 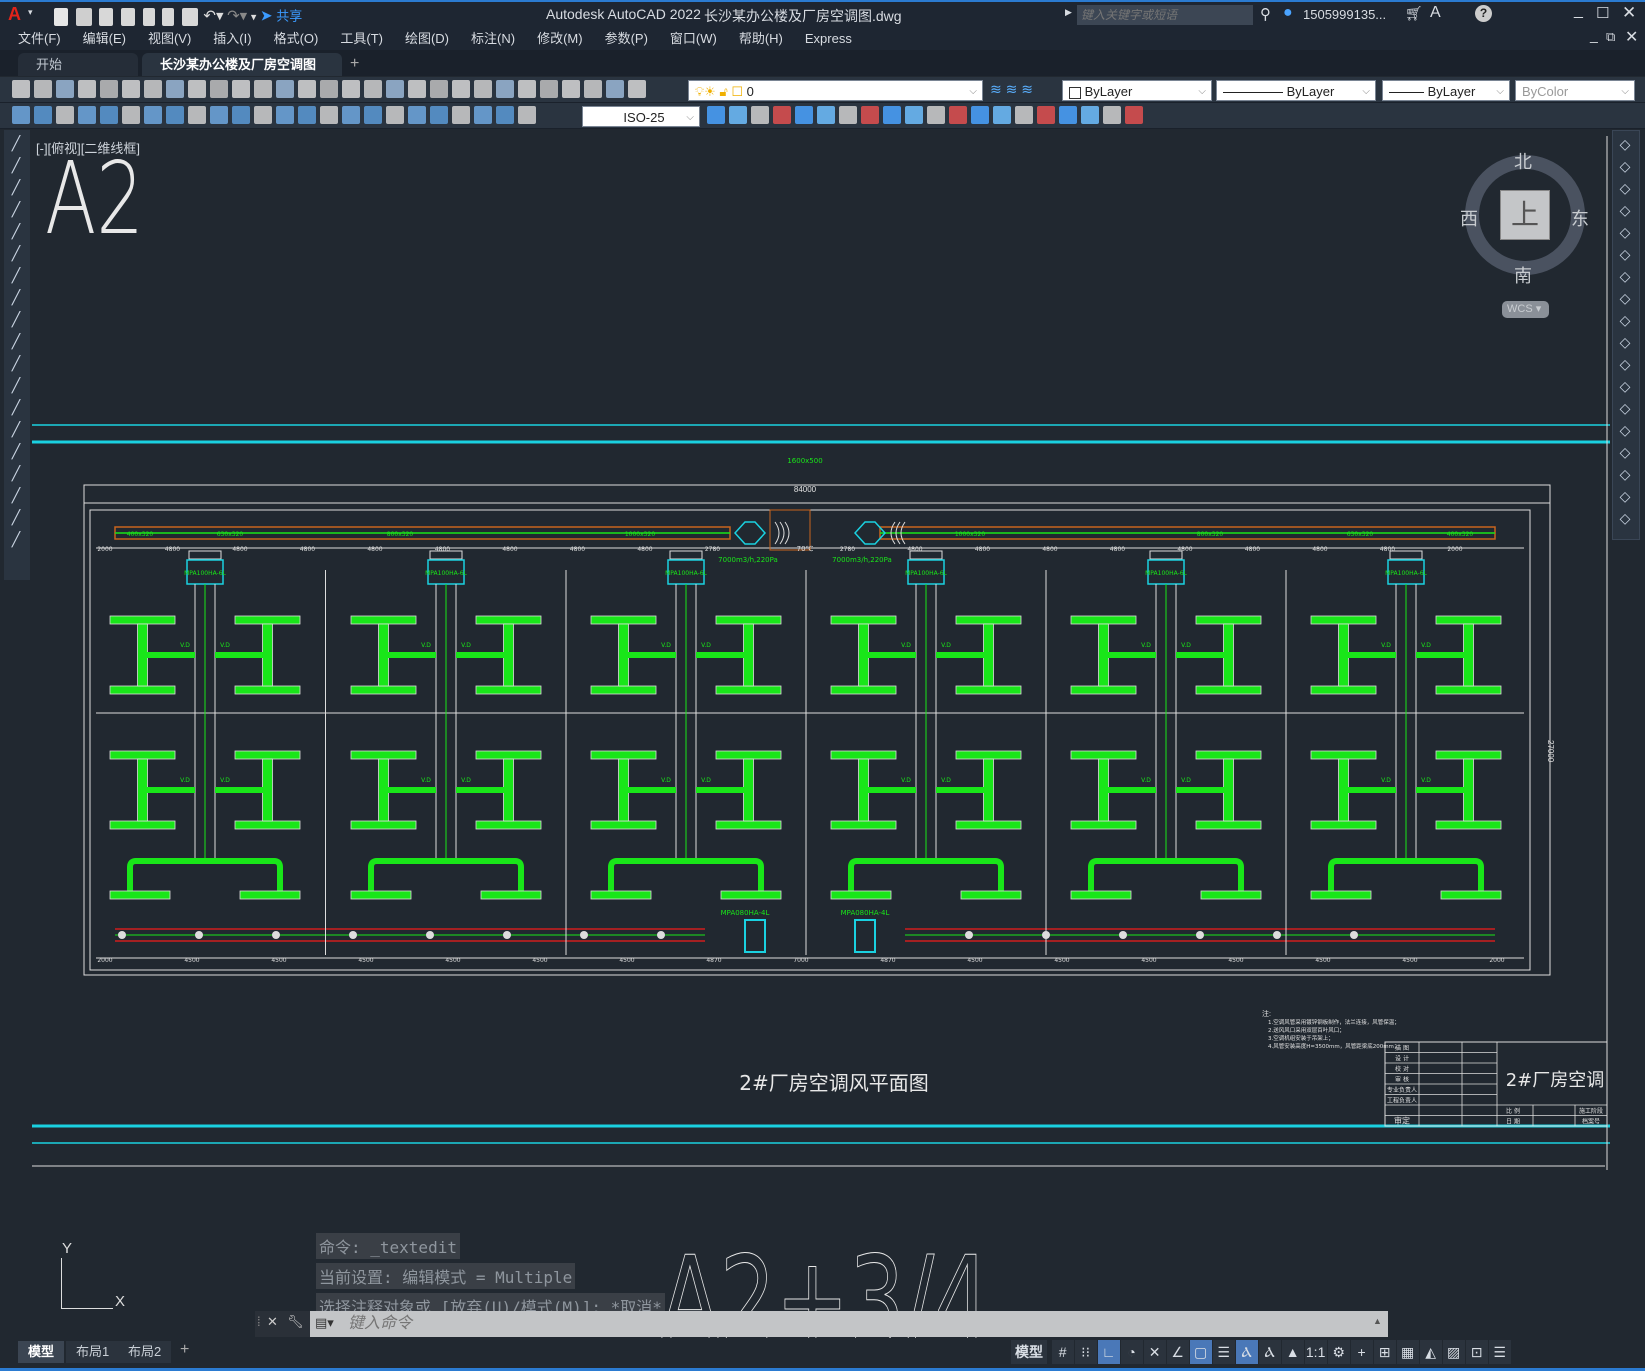 What do you see at coordinates (285, 115) in the screenshot?
I see `dim-baseline-icon` at bounding box center [285, 115].